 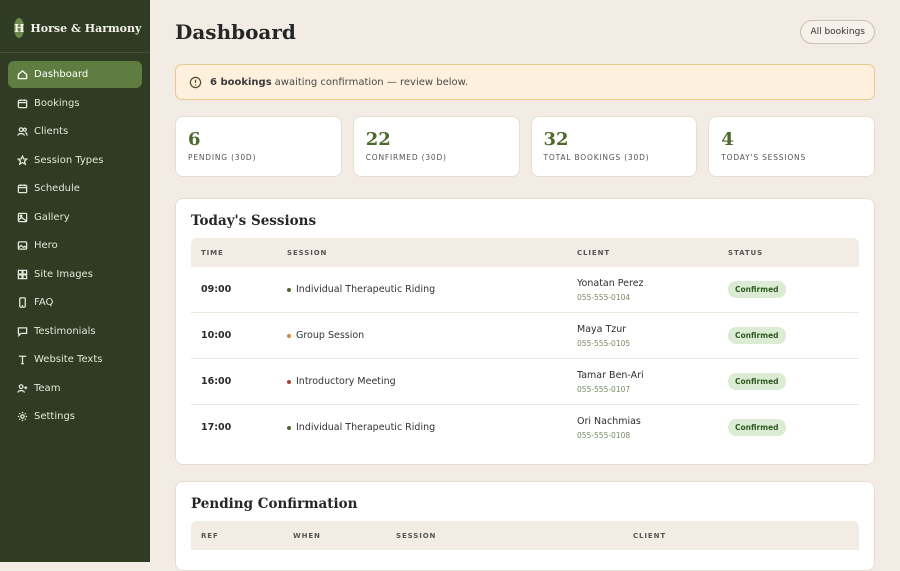 What do you see at coordinates (44, 302) in the screenshot?
I see `sidebar-item-label: FAQ` at bounding box center [44, 302].